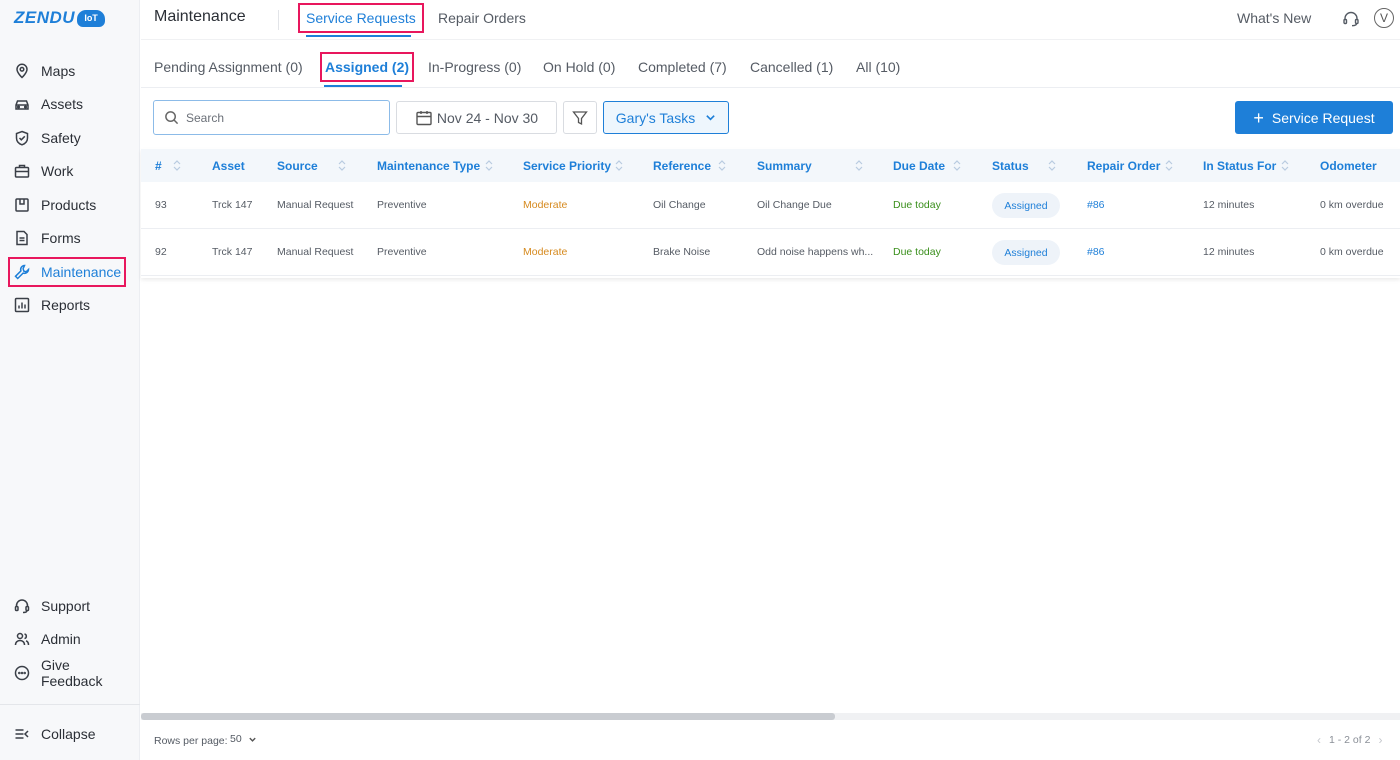  What do you see at coordinates (1239, 165) in the screenshot?
I see `column-header-in-status-for: In Status For` at bounding box center [1239, 165].